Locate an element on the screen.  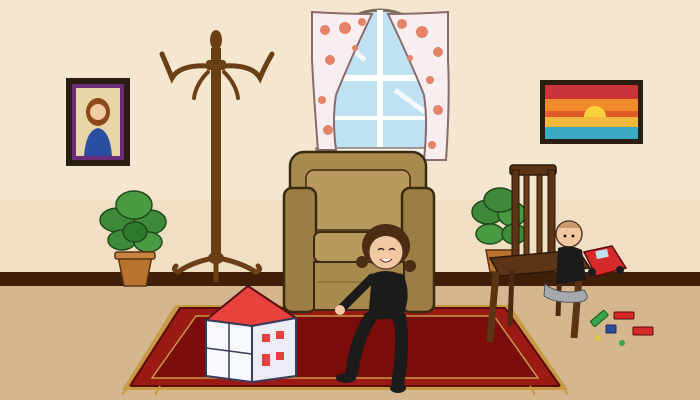
sunset-painting-icon is located at coordinates (591, 112).